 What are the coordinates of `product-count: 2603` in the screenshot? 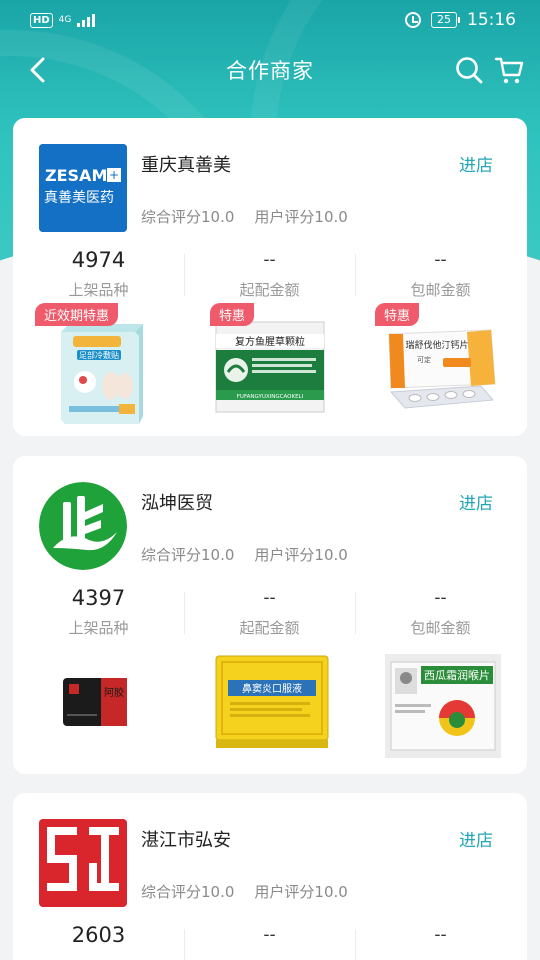 It's located at (98, 935).